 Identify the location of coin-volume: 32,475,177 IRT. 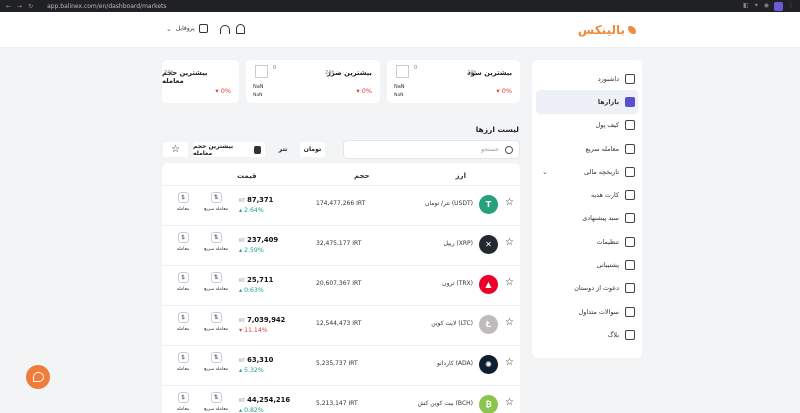
(339, 243).